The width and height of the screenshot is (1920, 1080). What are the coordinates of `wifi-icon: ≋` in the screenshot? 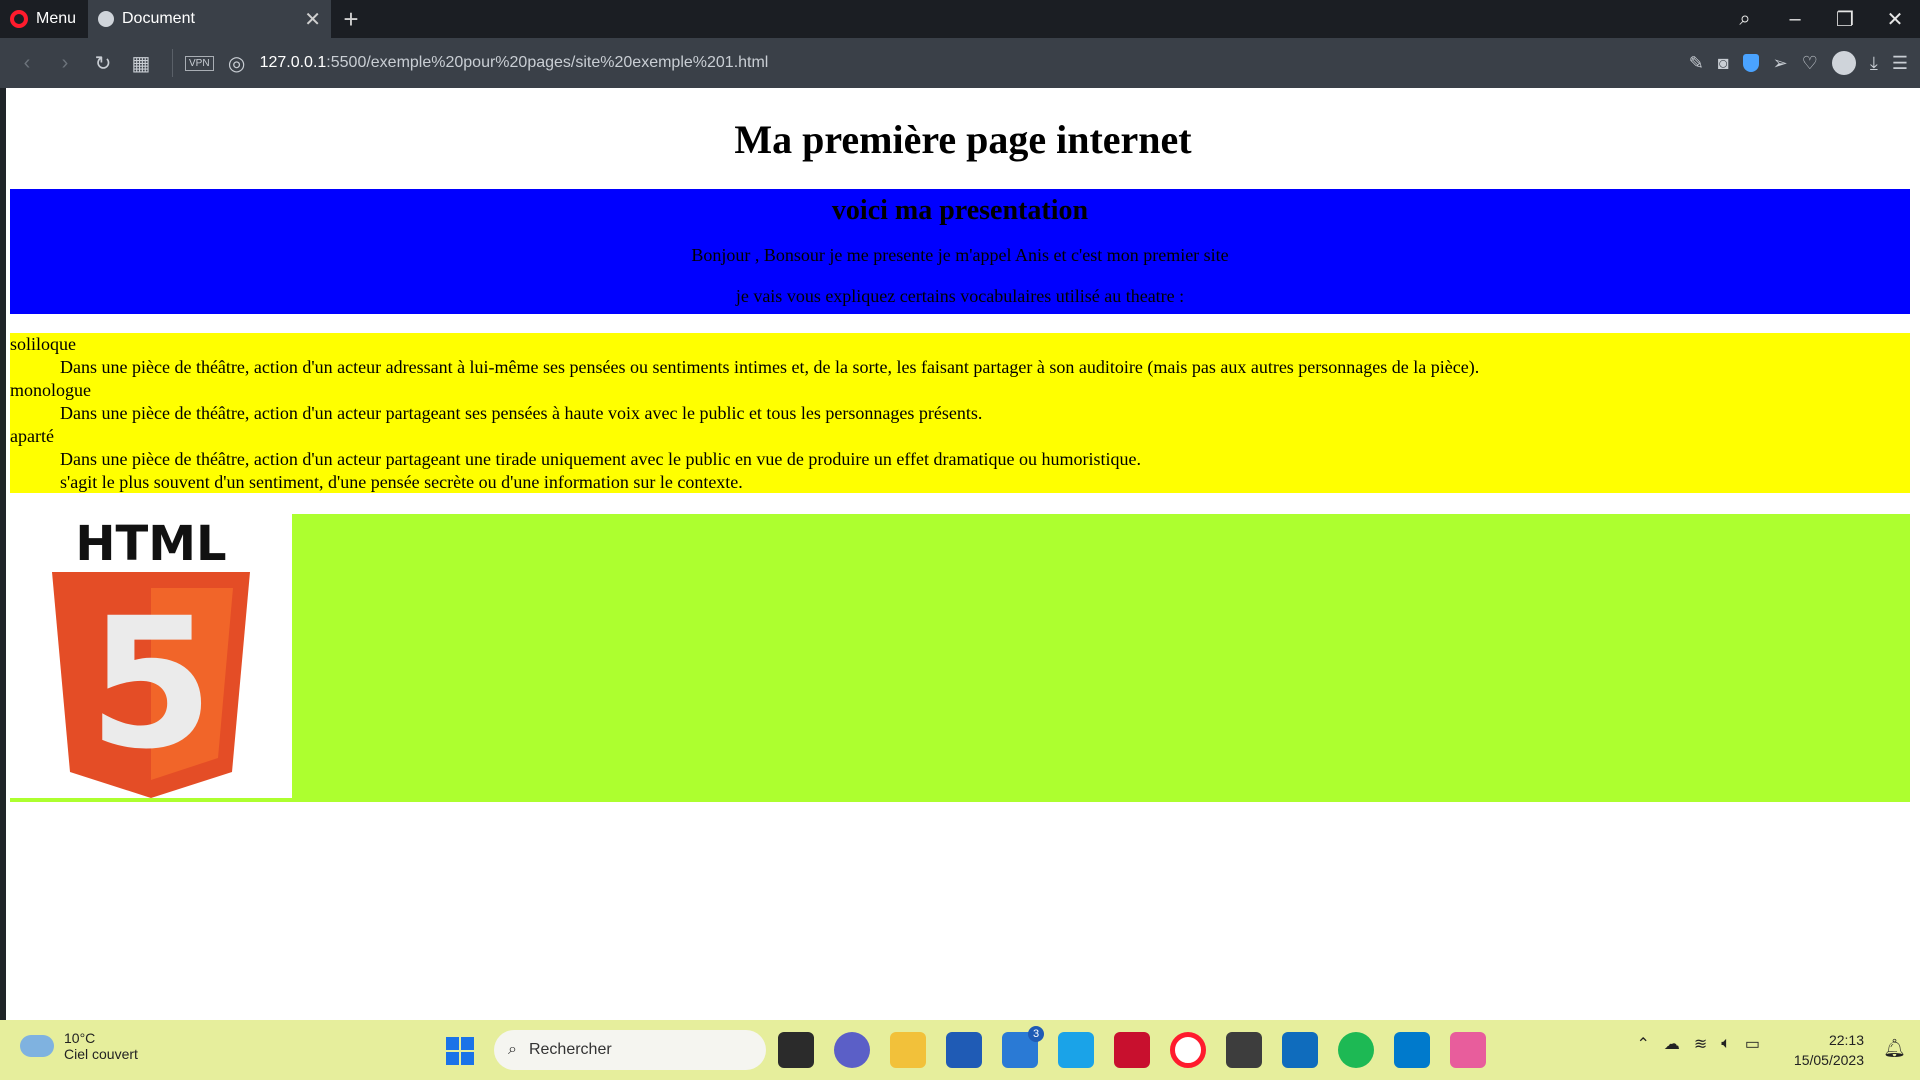 It's located at (1700, 1044).